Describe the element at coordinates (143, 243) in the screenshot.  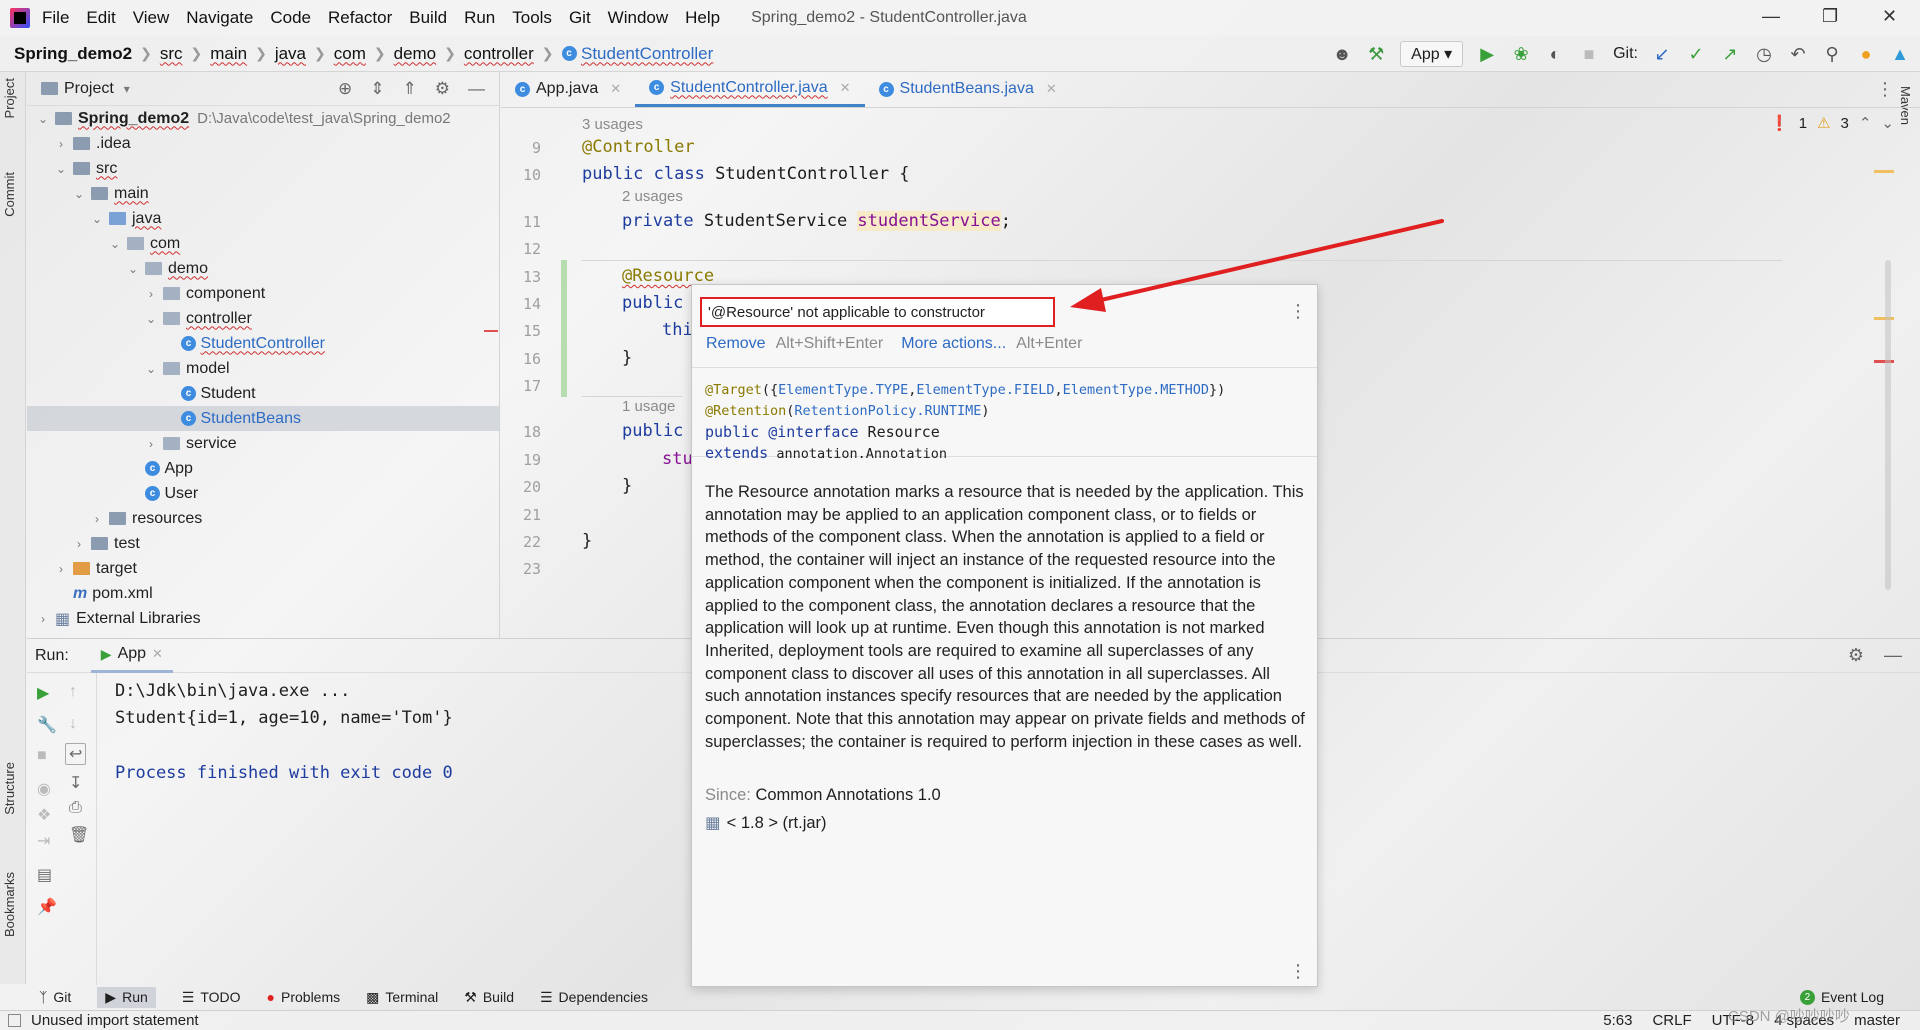
I see `tree-item-com: ⌄ com` at that location.